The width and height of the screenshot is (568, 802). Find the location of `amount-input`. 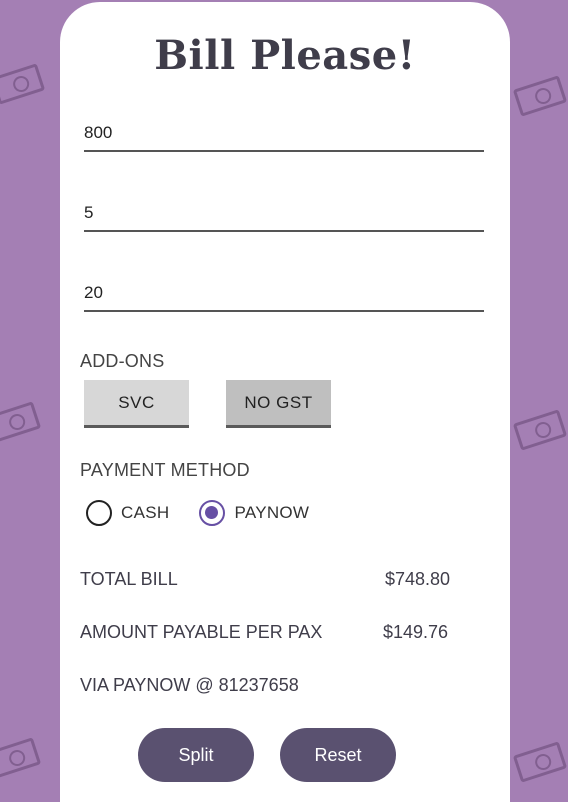

amount-input is located at coordinates (284, 133).